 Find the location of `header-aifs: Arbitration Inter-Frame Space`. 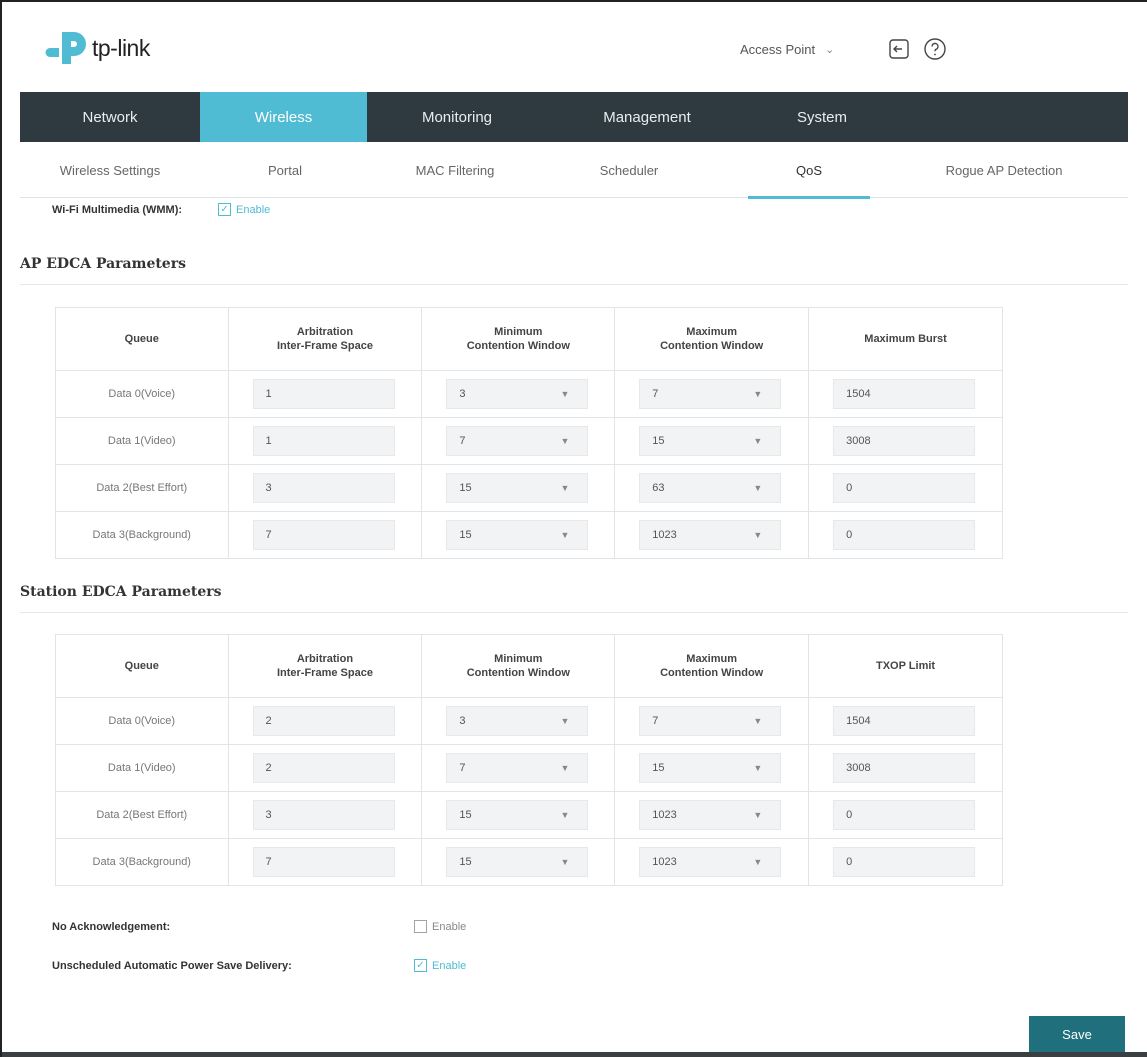

header-aifs: Arbitration Inter-Frame Space is located at coordinates (325, 666).